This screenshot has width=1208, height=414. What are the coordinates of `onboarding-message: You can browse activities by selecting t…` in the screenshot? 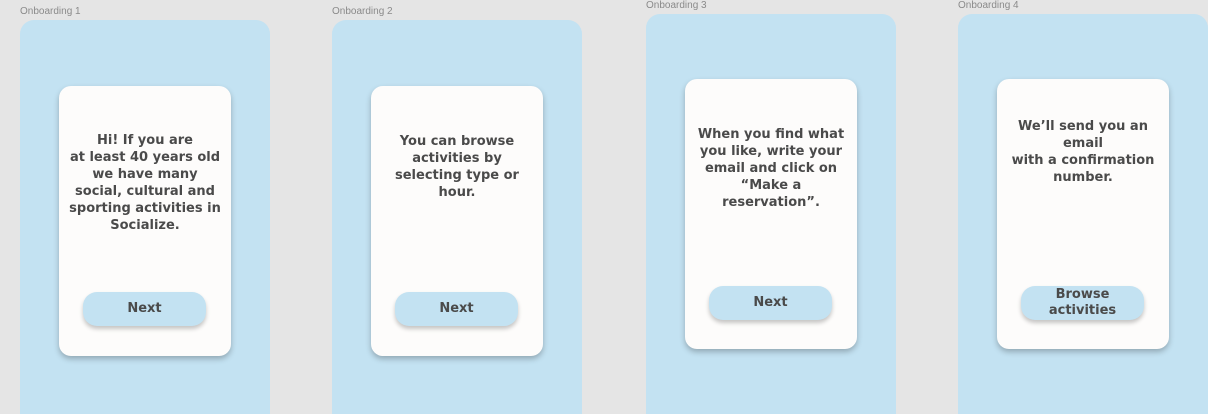 It's located at (457, 167).